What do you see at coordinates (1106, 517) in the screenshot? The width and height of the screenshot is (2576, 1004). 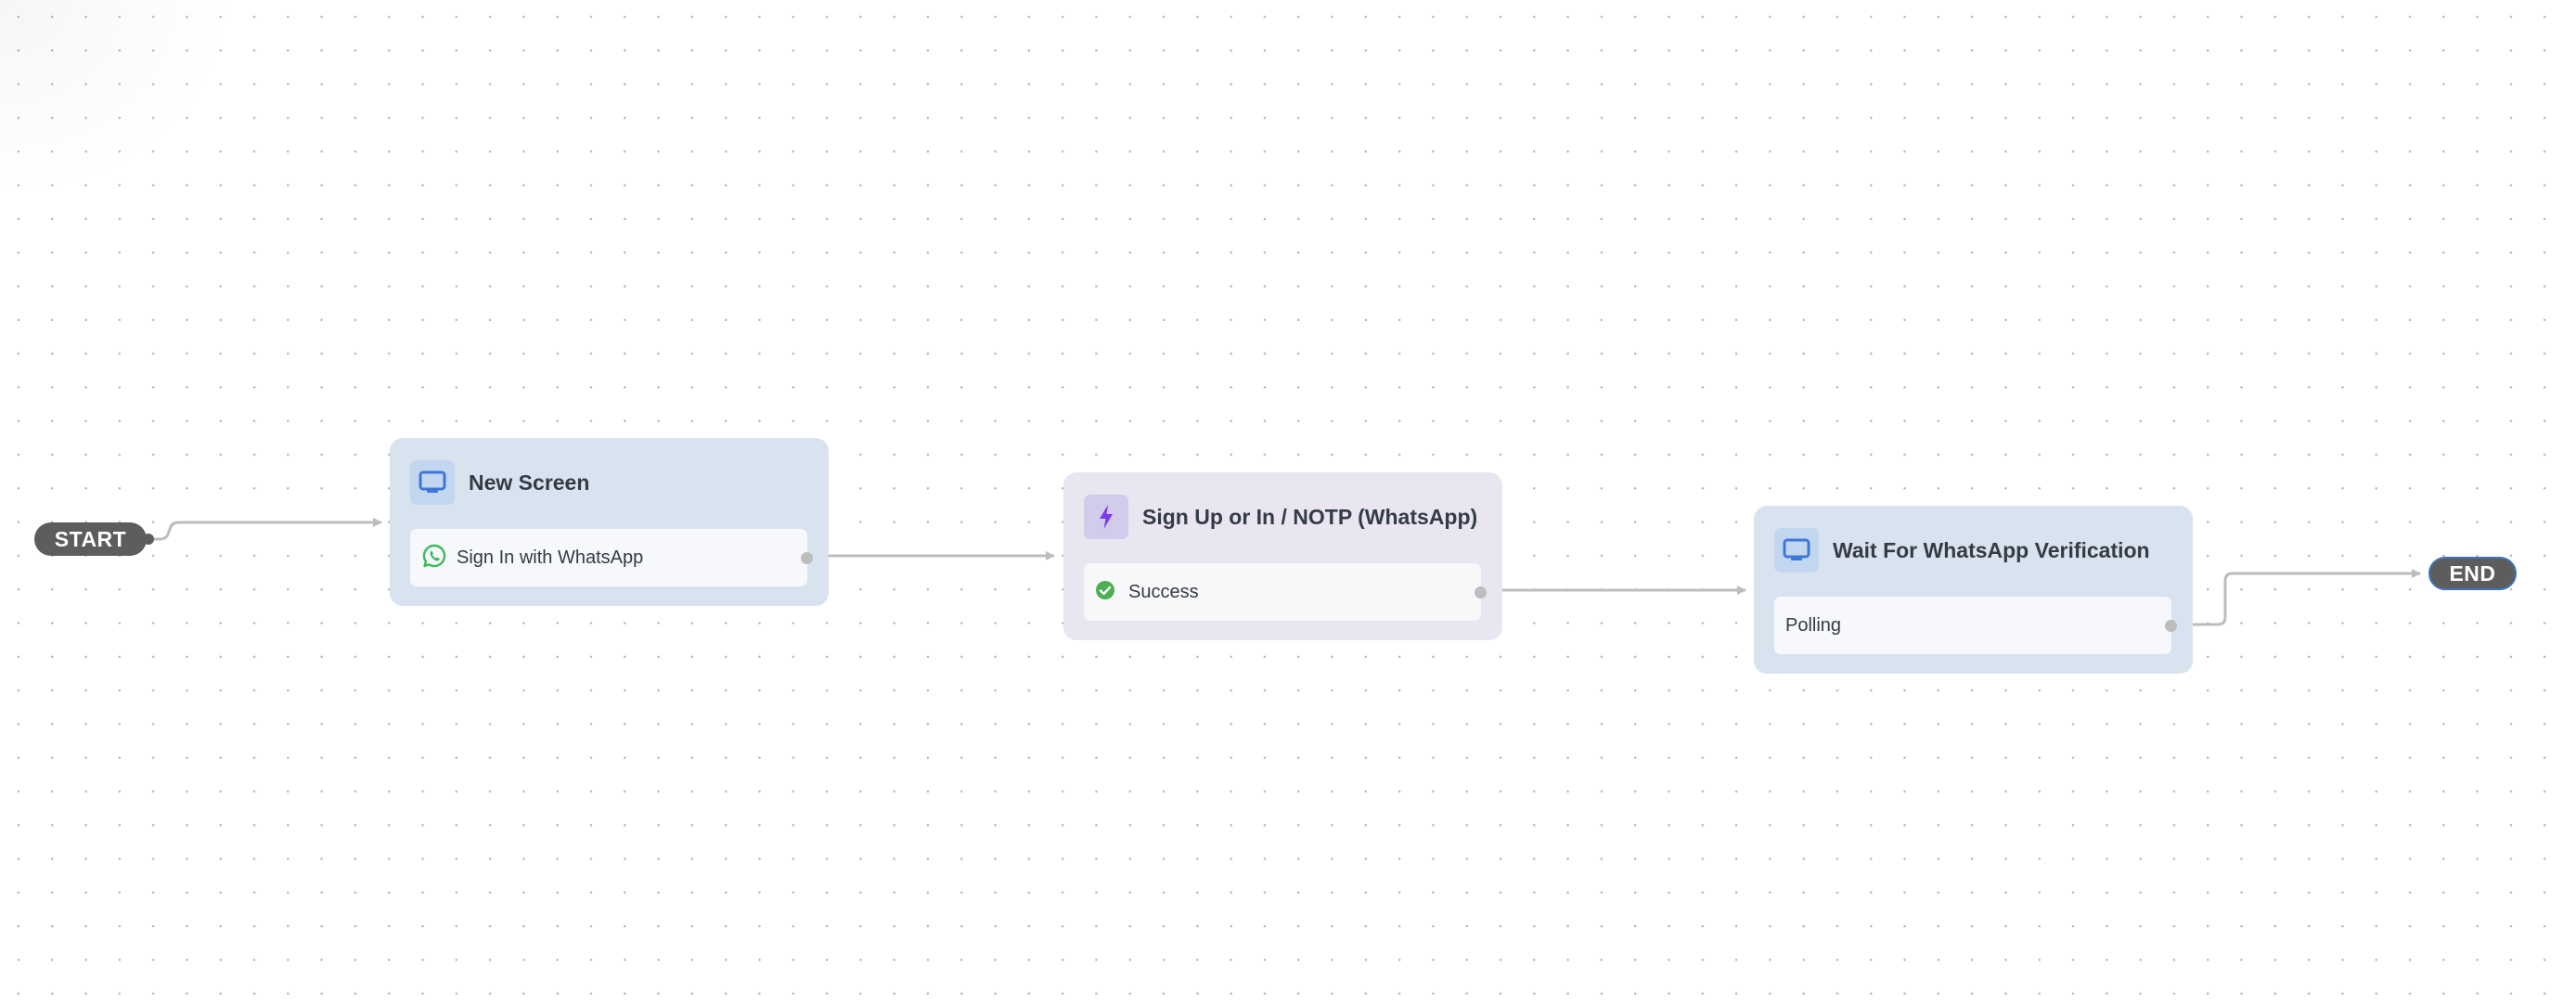 I see `lightning-icon` at bounding box center [1106, 517].